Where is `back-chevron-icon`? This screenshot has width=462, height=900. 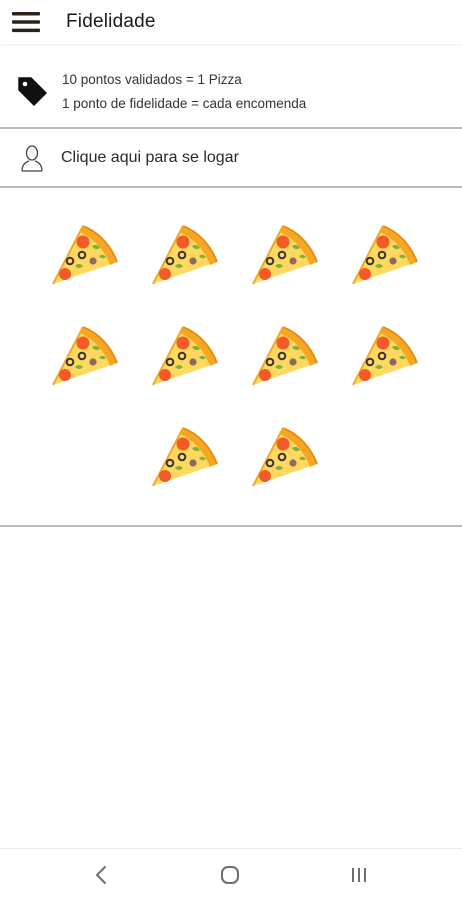
back-chevron-icon is located at coordinates (101, 875).